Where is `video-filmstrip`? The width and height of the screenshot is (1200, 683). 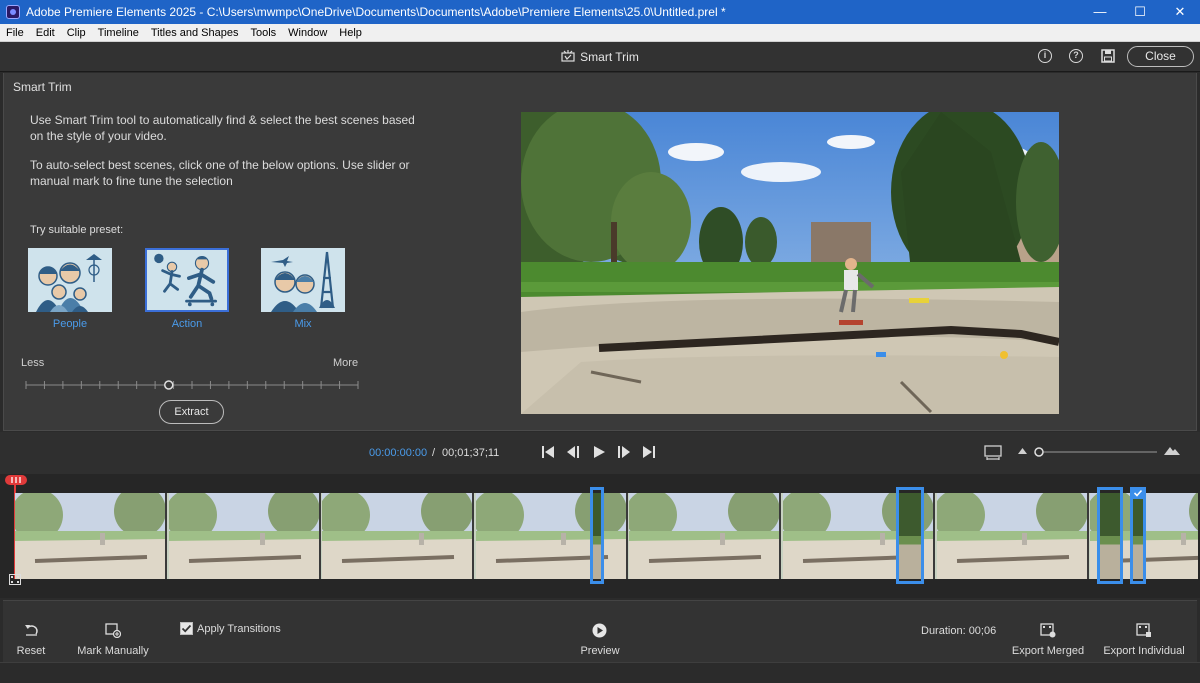
video-filmstrip is located at coordinates (606, 536).